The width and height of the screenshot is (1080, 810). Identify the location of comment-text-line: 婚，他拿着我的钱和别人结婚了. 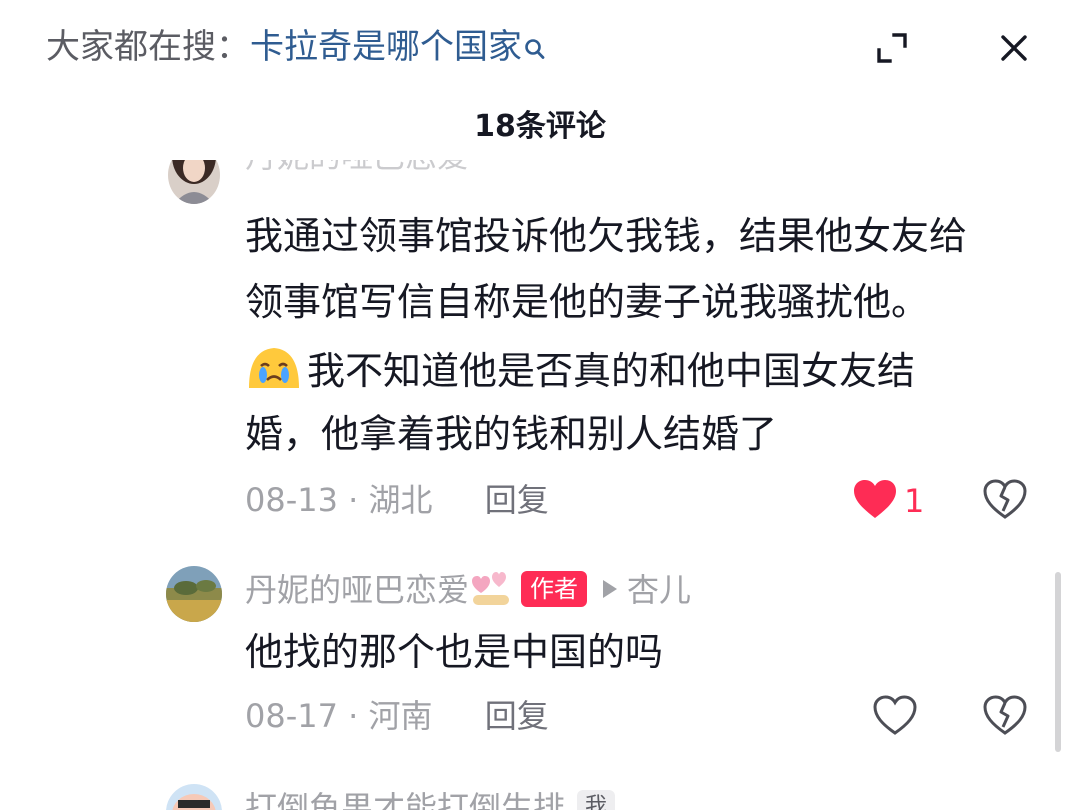
(511, 434).